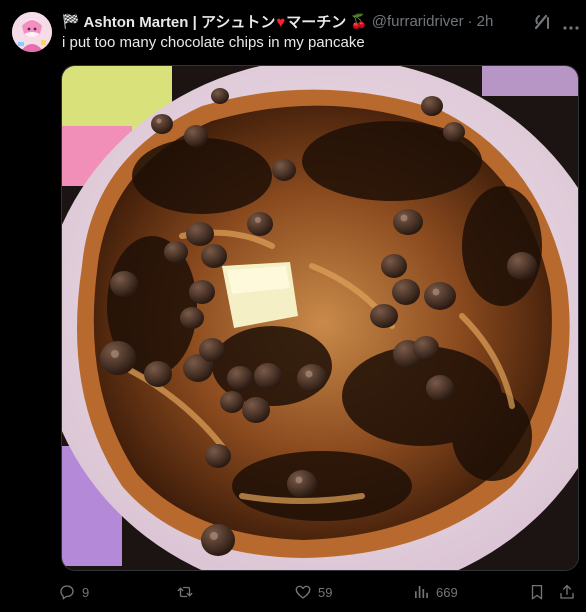  I want to click on bookmark-button, so click(537, 592).